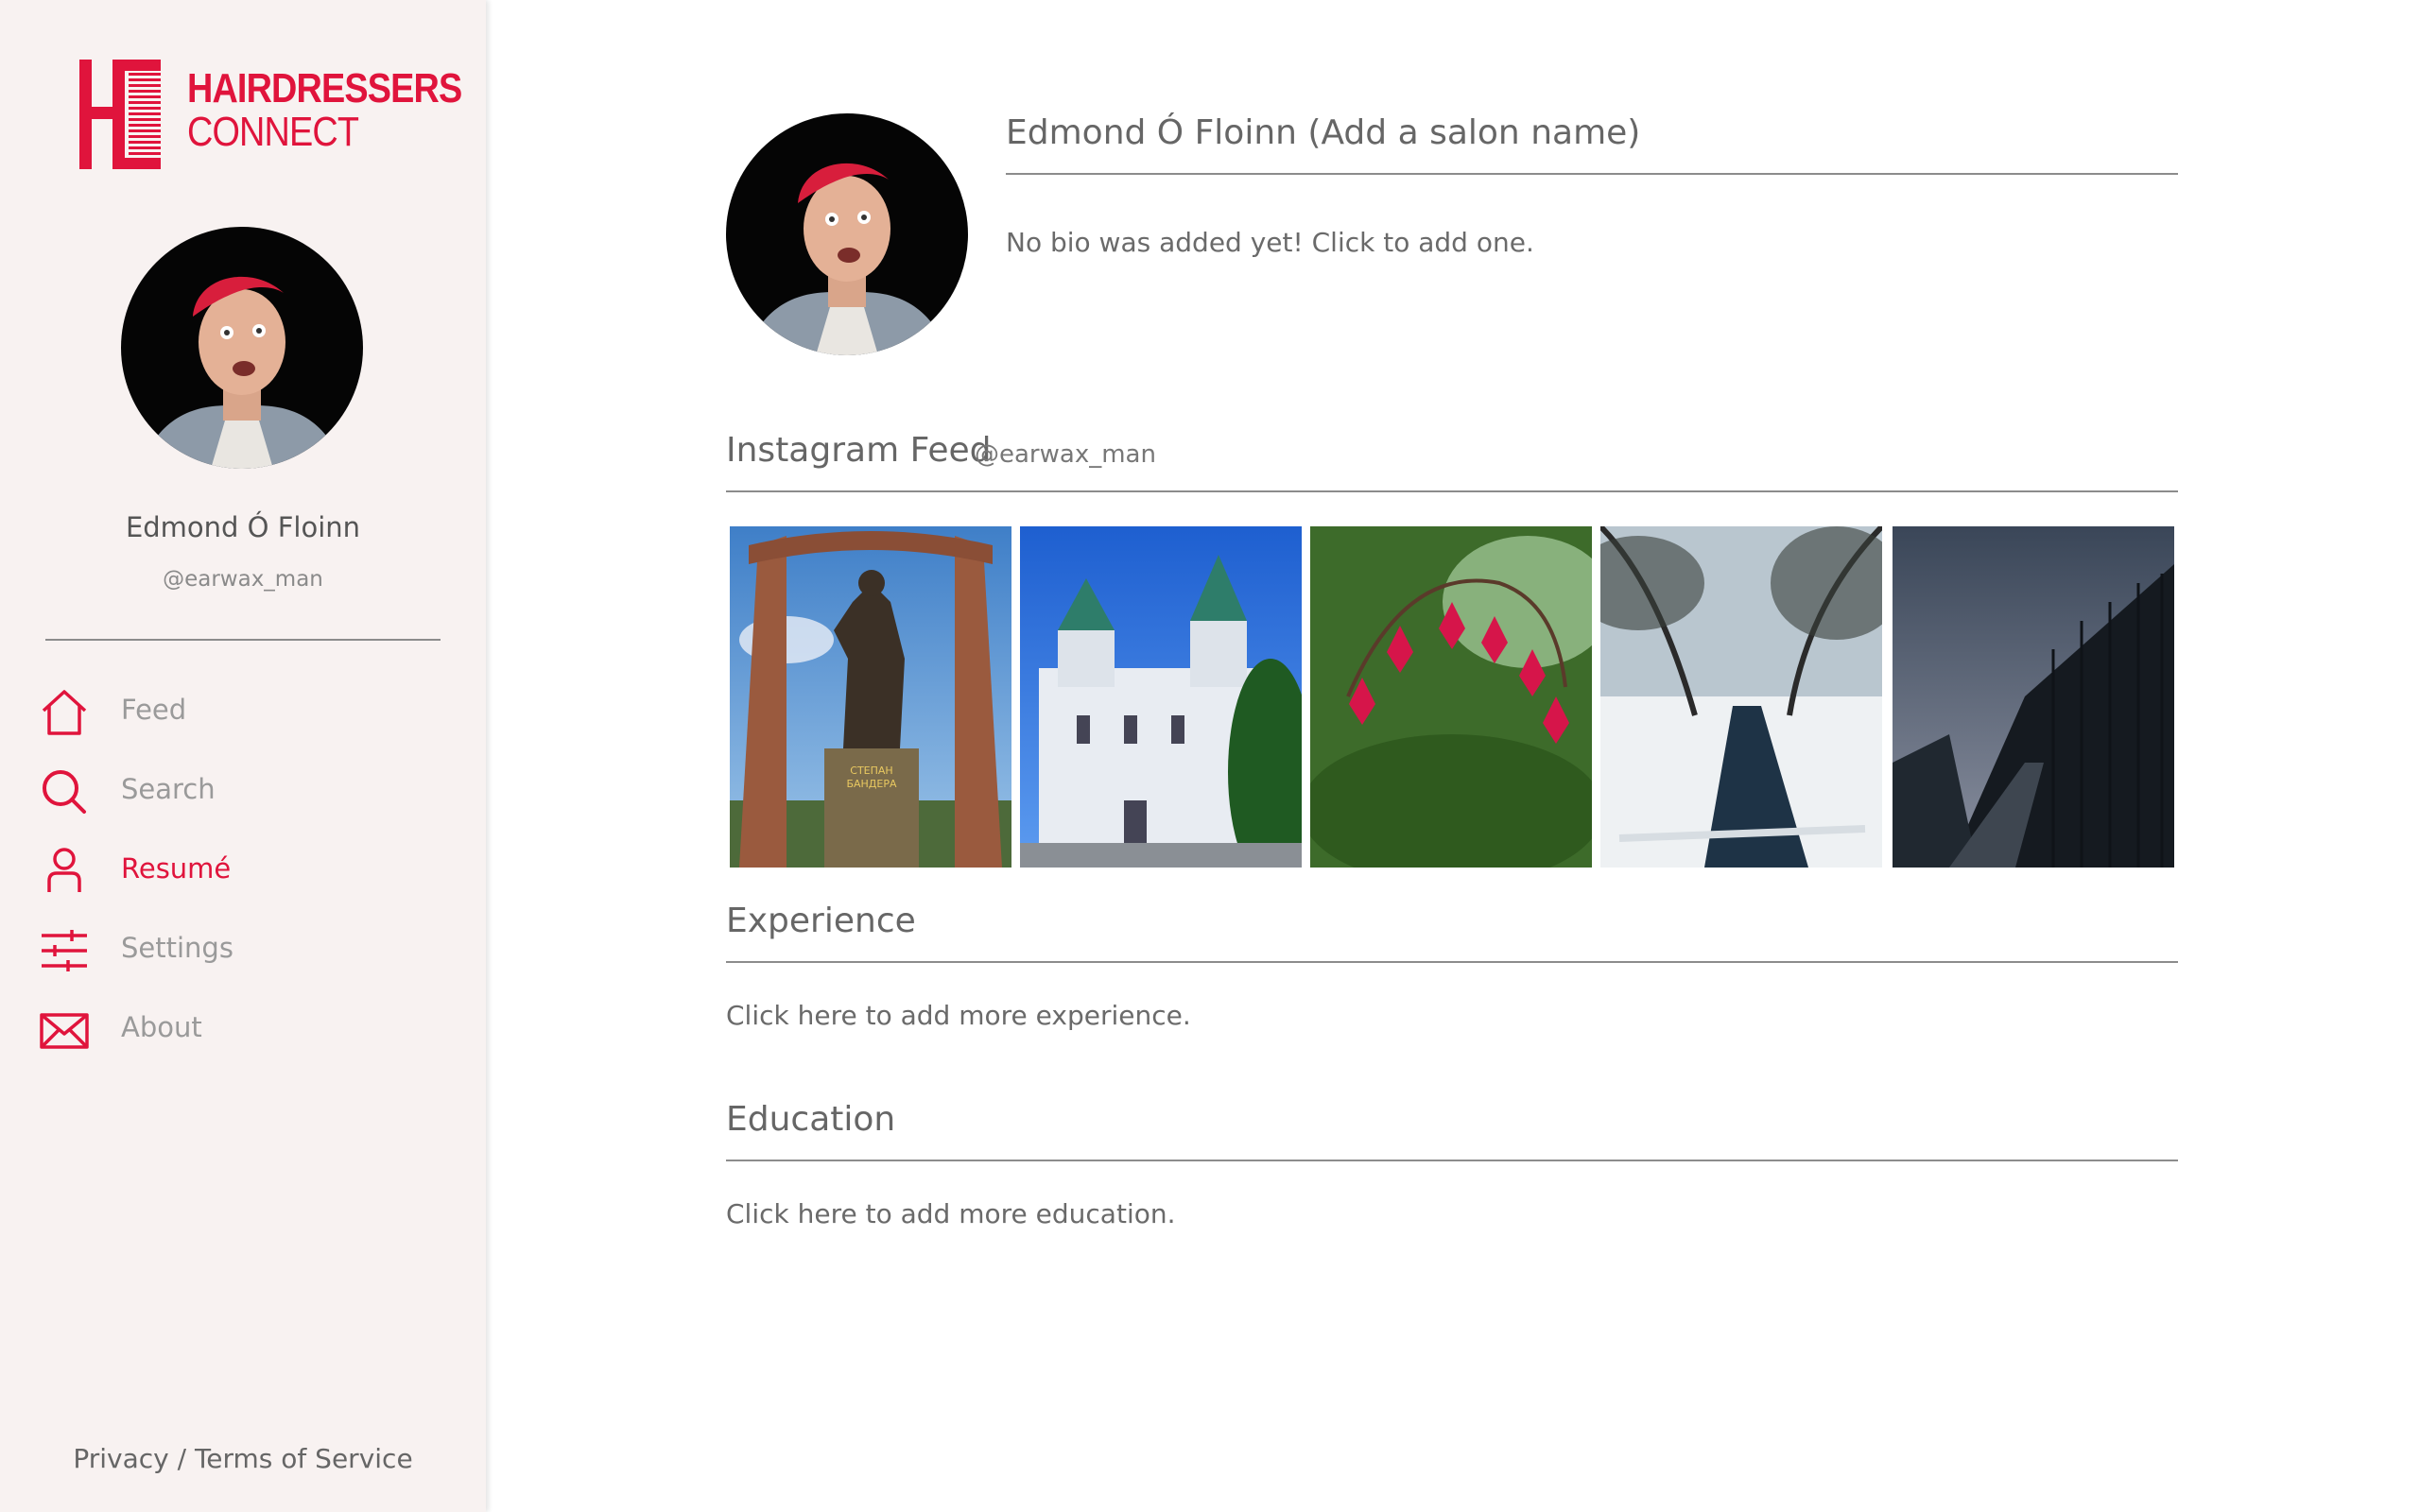 The width and height of the screenshot is (2420, 1512). I want to click on instagram-photo: СТЕПАН БАНДЕРА, so click(870, 697).